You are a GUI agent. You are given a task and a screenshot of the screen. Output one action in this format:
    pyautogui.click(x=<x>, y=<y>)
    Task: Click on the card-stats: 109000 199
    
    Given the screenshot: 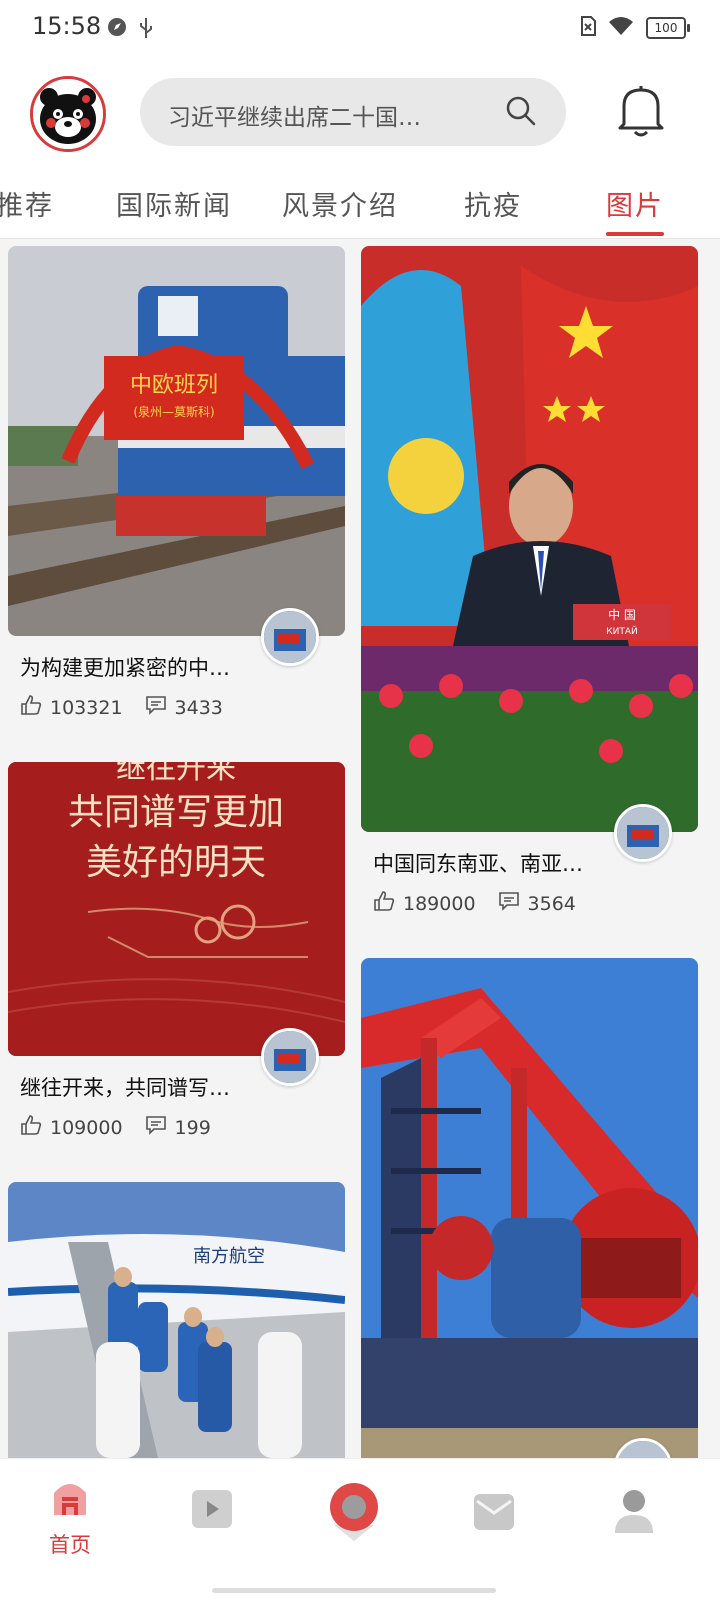 What is the action you would take?
    pyautogui.click(x=182, y=1127)
    